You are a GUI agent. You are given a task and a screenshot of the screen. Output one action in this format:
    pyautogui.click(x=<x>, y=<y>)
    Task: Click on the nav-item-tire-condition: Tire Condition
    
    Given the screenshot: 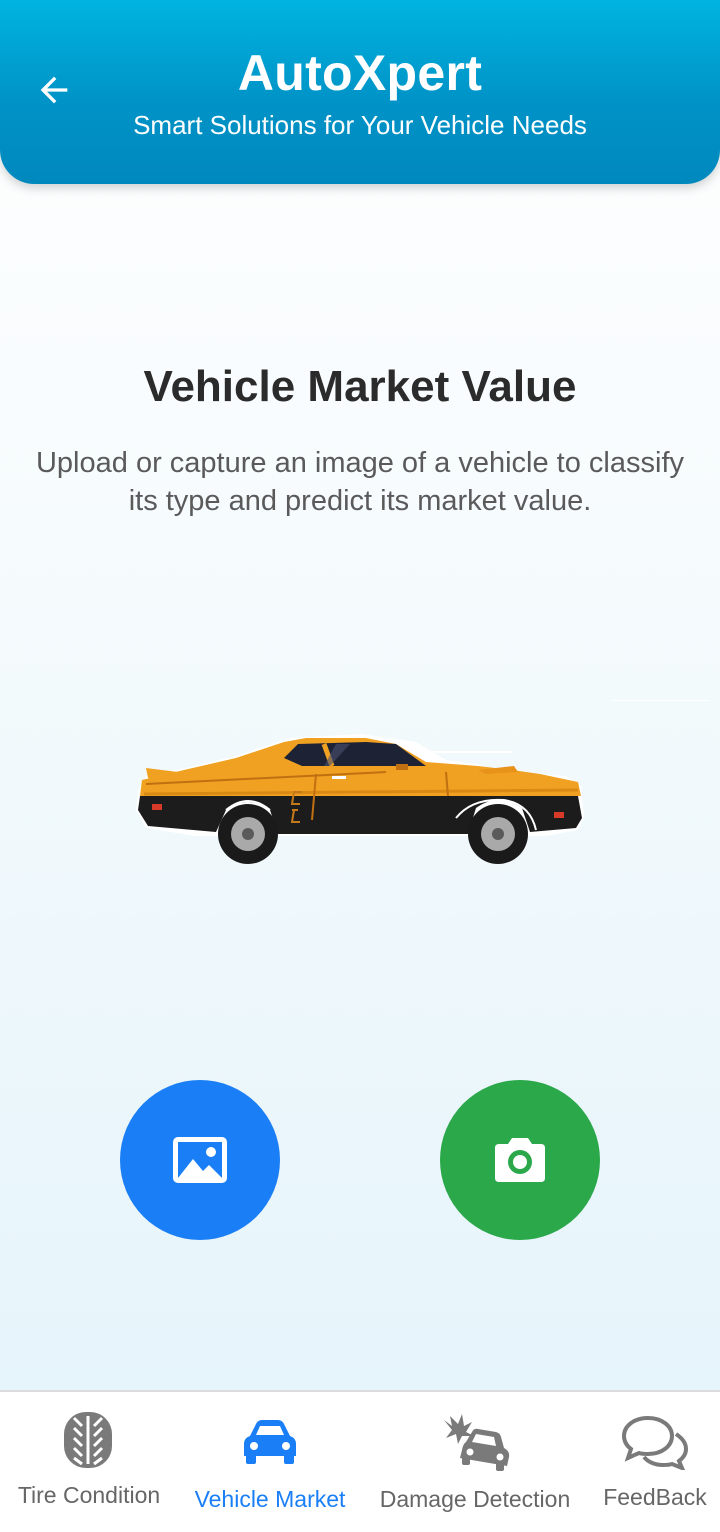 What is the action you would take?
    pyautogui.click(x=90, y=1462)
    